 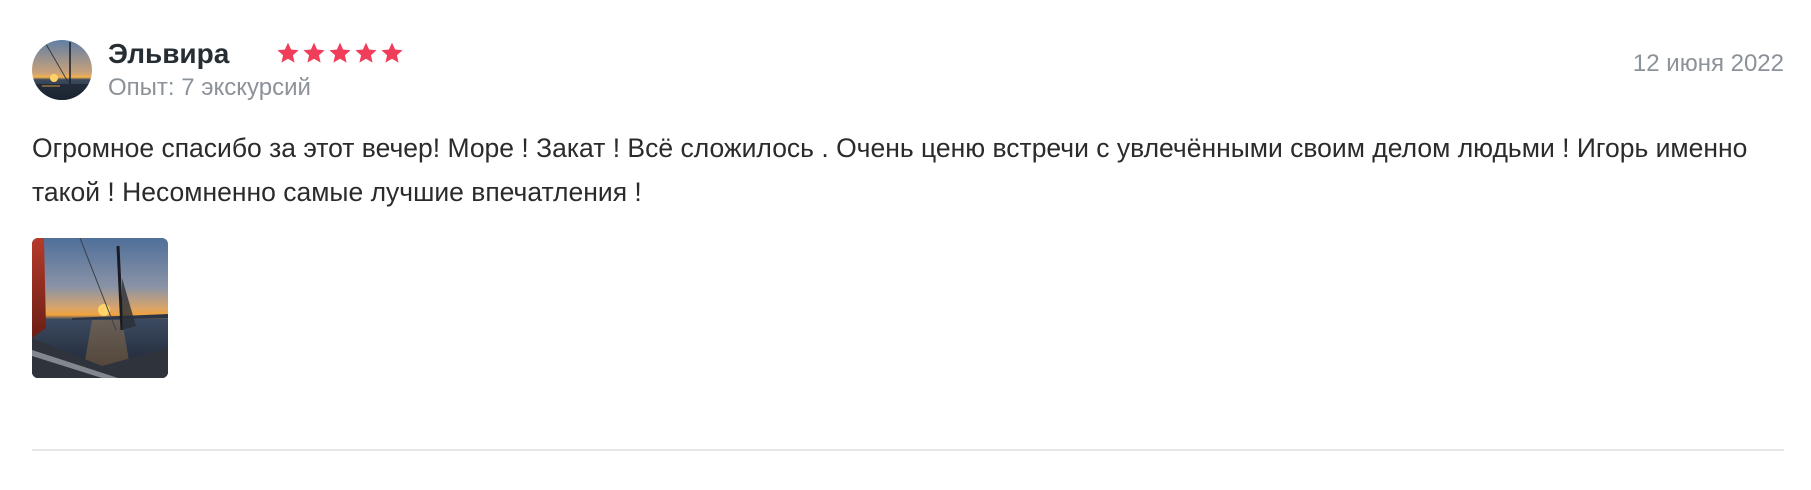 I want to click on avatar, so click(x=62, y=70).